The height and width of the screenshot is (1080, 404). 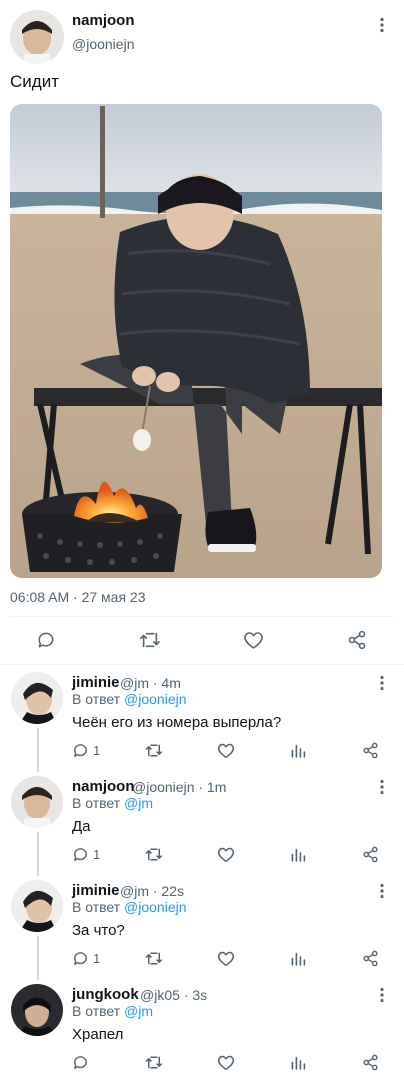 What do you see at coordinates (103, 20) in the screenshot?
I see `author-name: namjoon` at bounding box center [103, 20].